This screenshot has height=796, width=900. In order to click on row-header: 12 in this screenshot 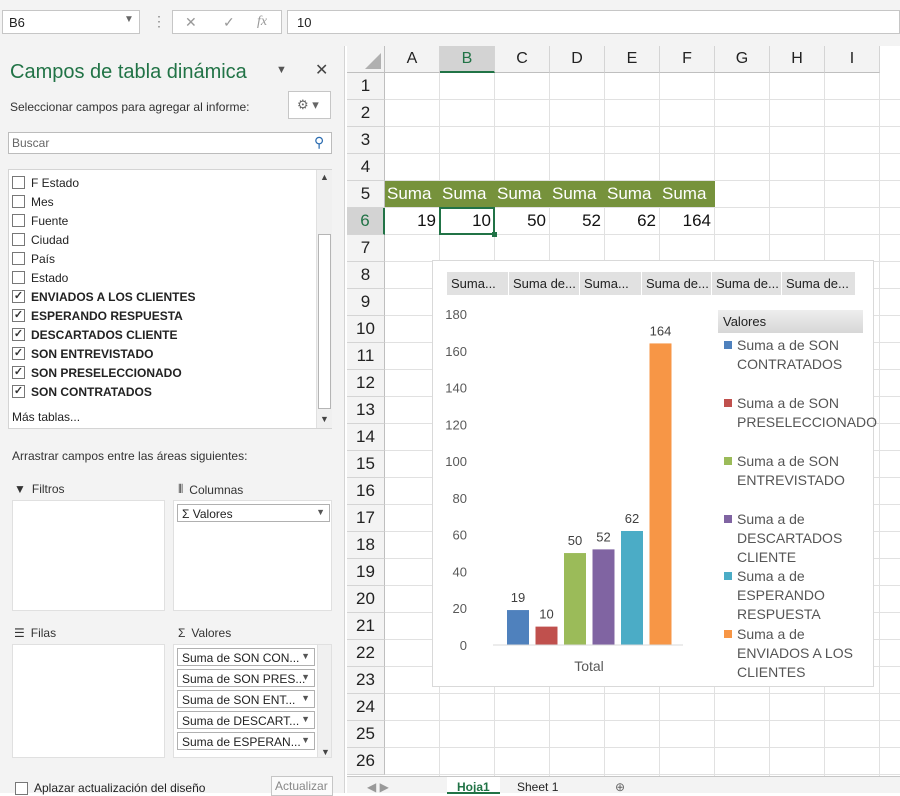, I will do `click(366, 383)`.